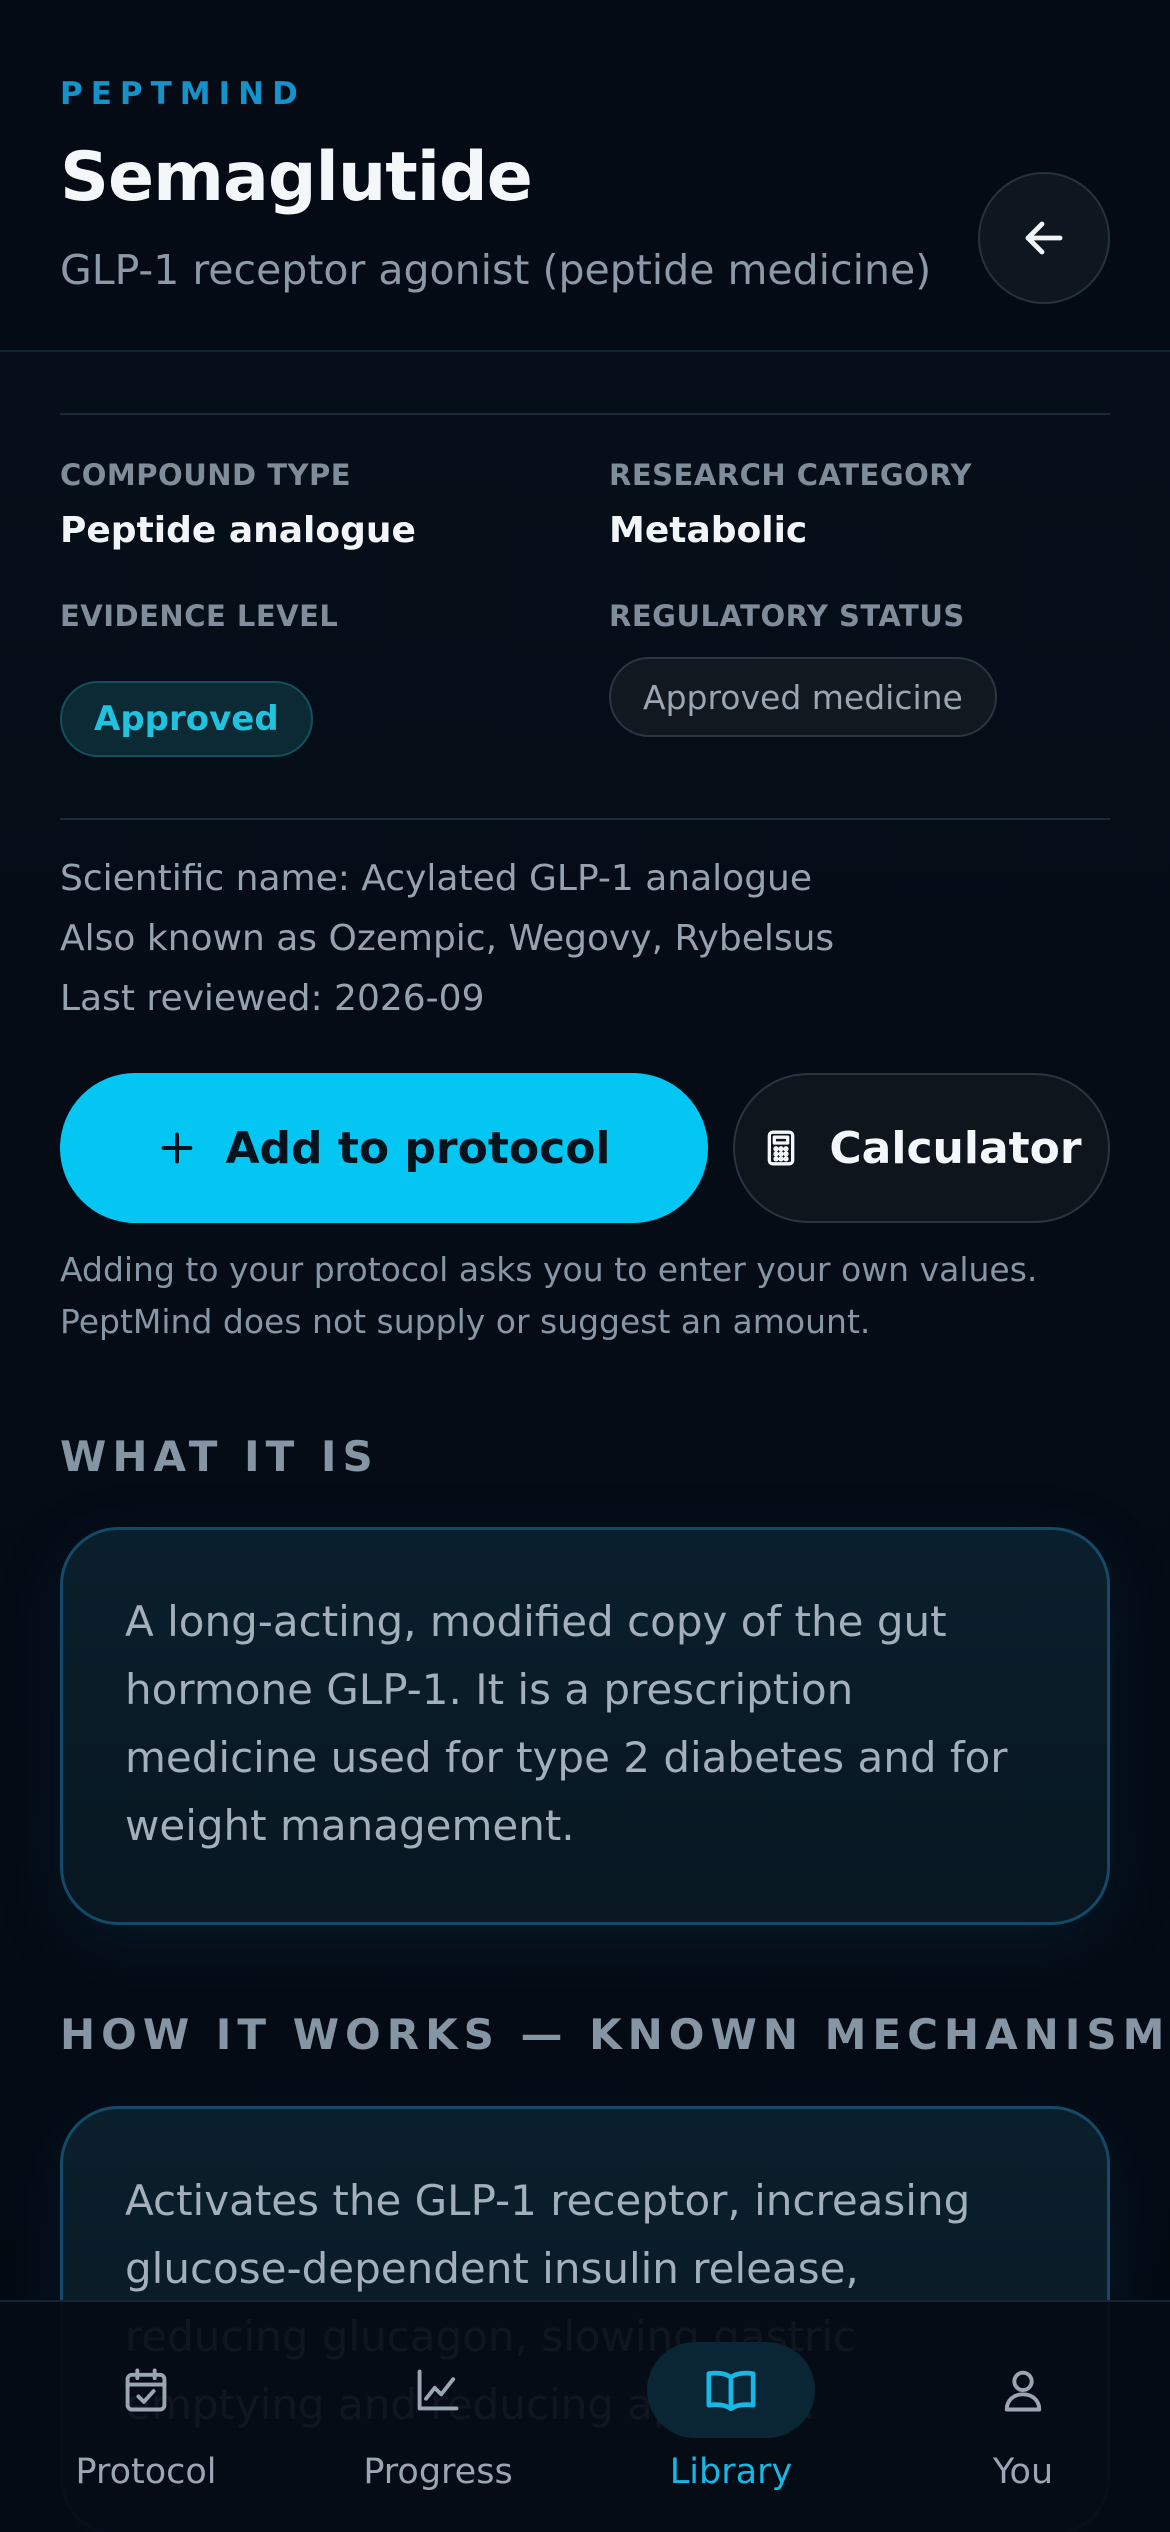  What do you see at coordinates (1023, 2472) in the screenshot?
I see `tab-you-label: You` at bounding box center [1023, 2472].